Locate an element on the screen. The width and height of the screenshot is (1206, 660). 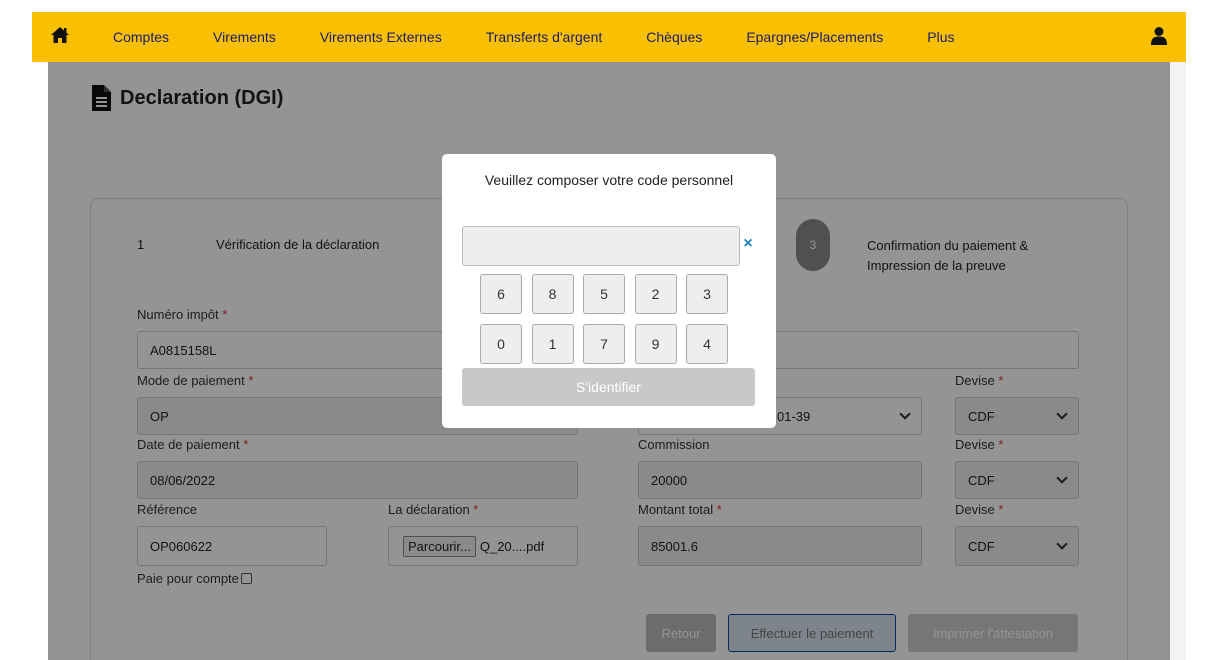
nav-item-epargnes: Epargnes/Placements is located at coordinates (814, 37).